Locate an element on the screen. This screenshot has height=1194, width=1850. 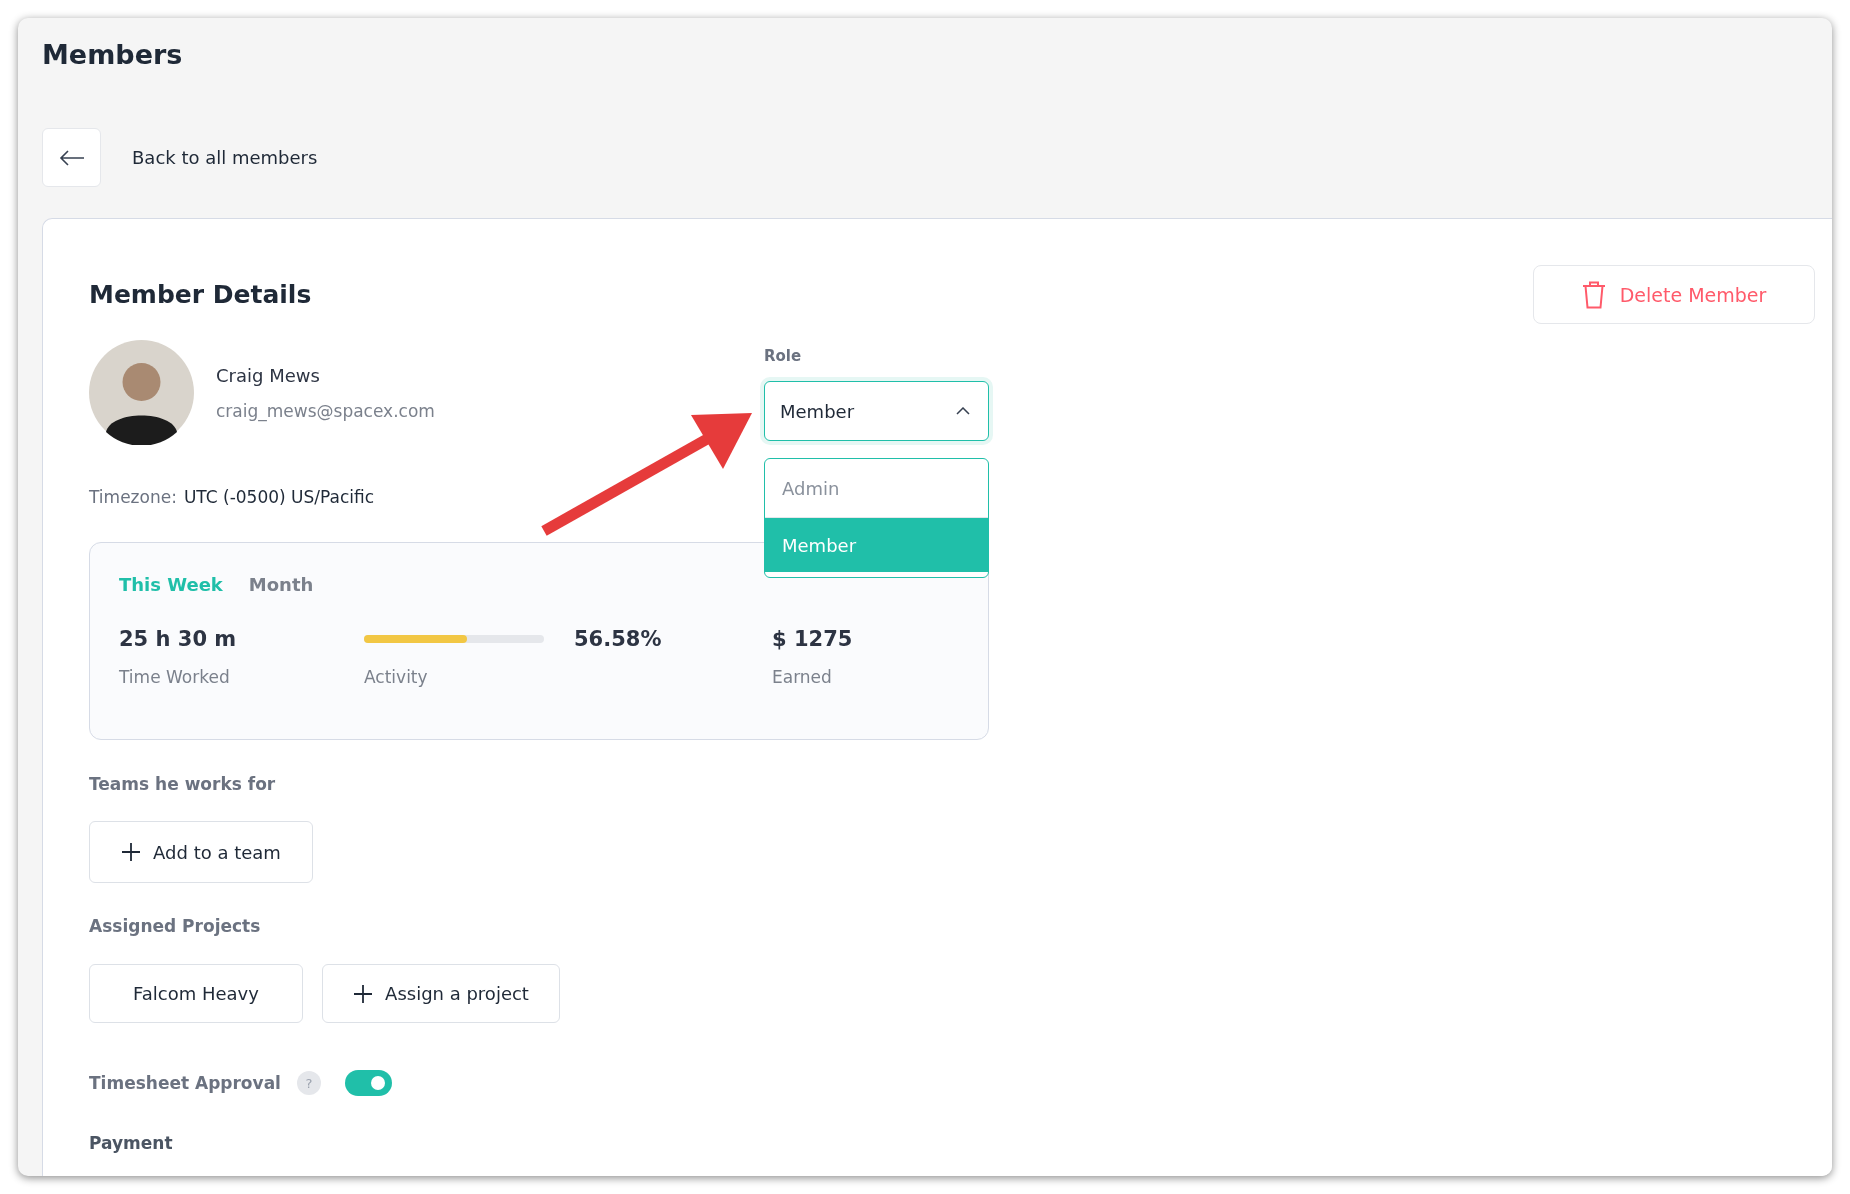
earned-label: Earned is located at coordinates (802, 677).